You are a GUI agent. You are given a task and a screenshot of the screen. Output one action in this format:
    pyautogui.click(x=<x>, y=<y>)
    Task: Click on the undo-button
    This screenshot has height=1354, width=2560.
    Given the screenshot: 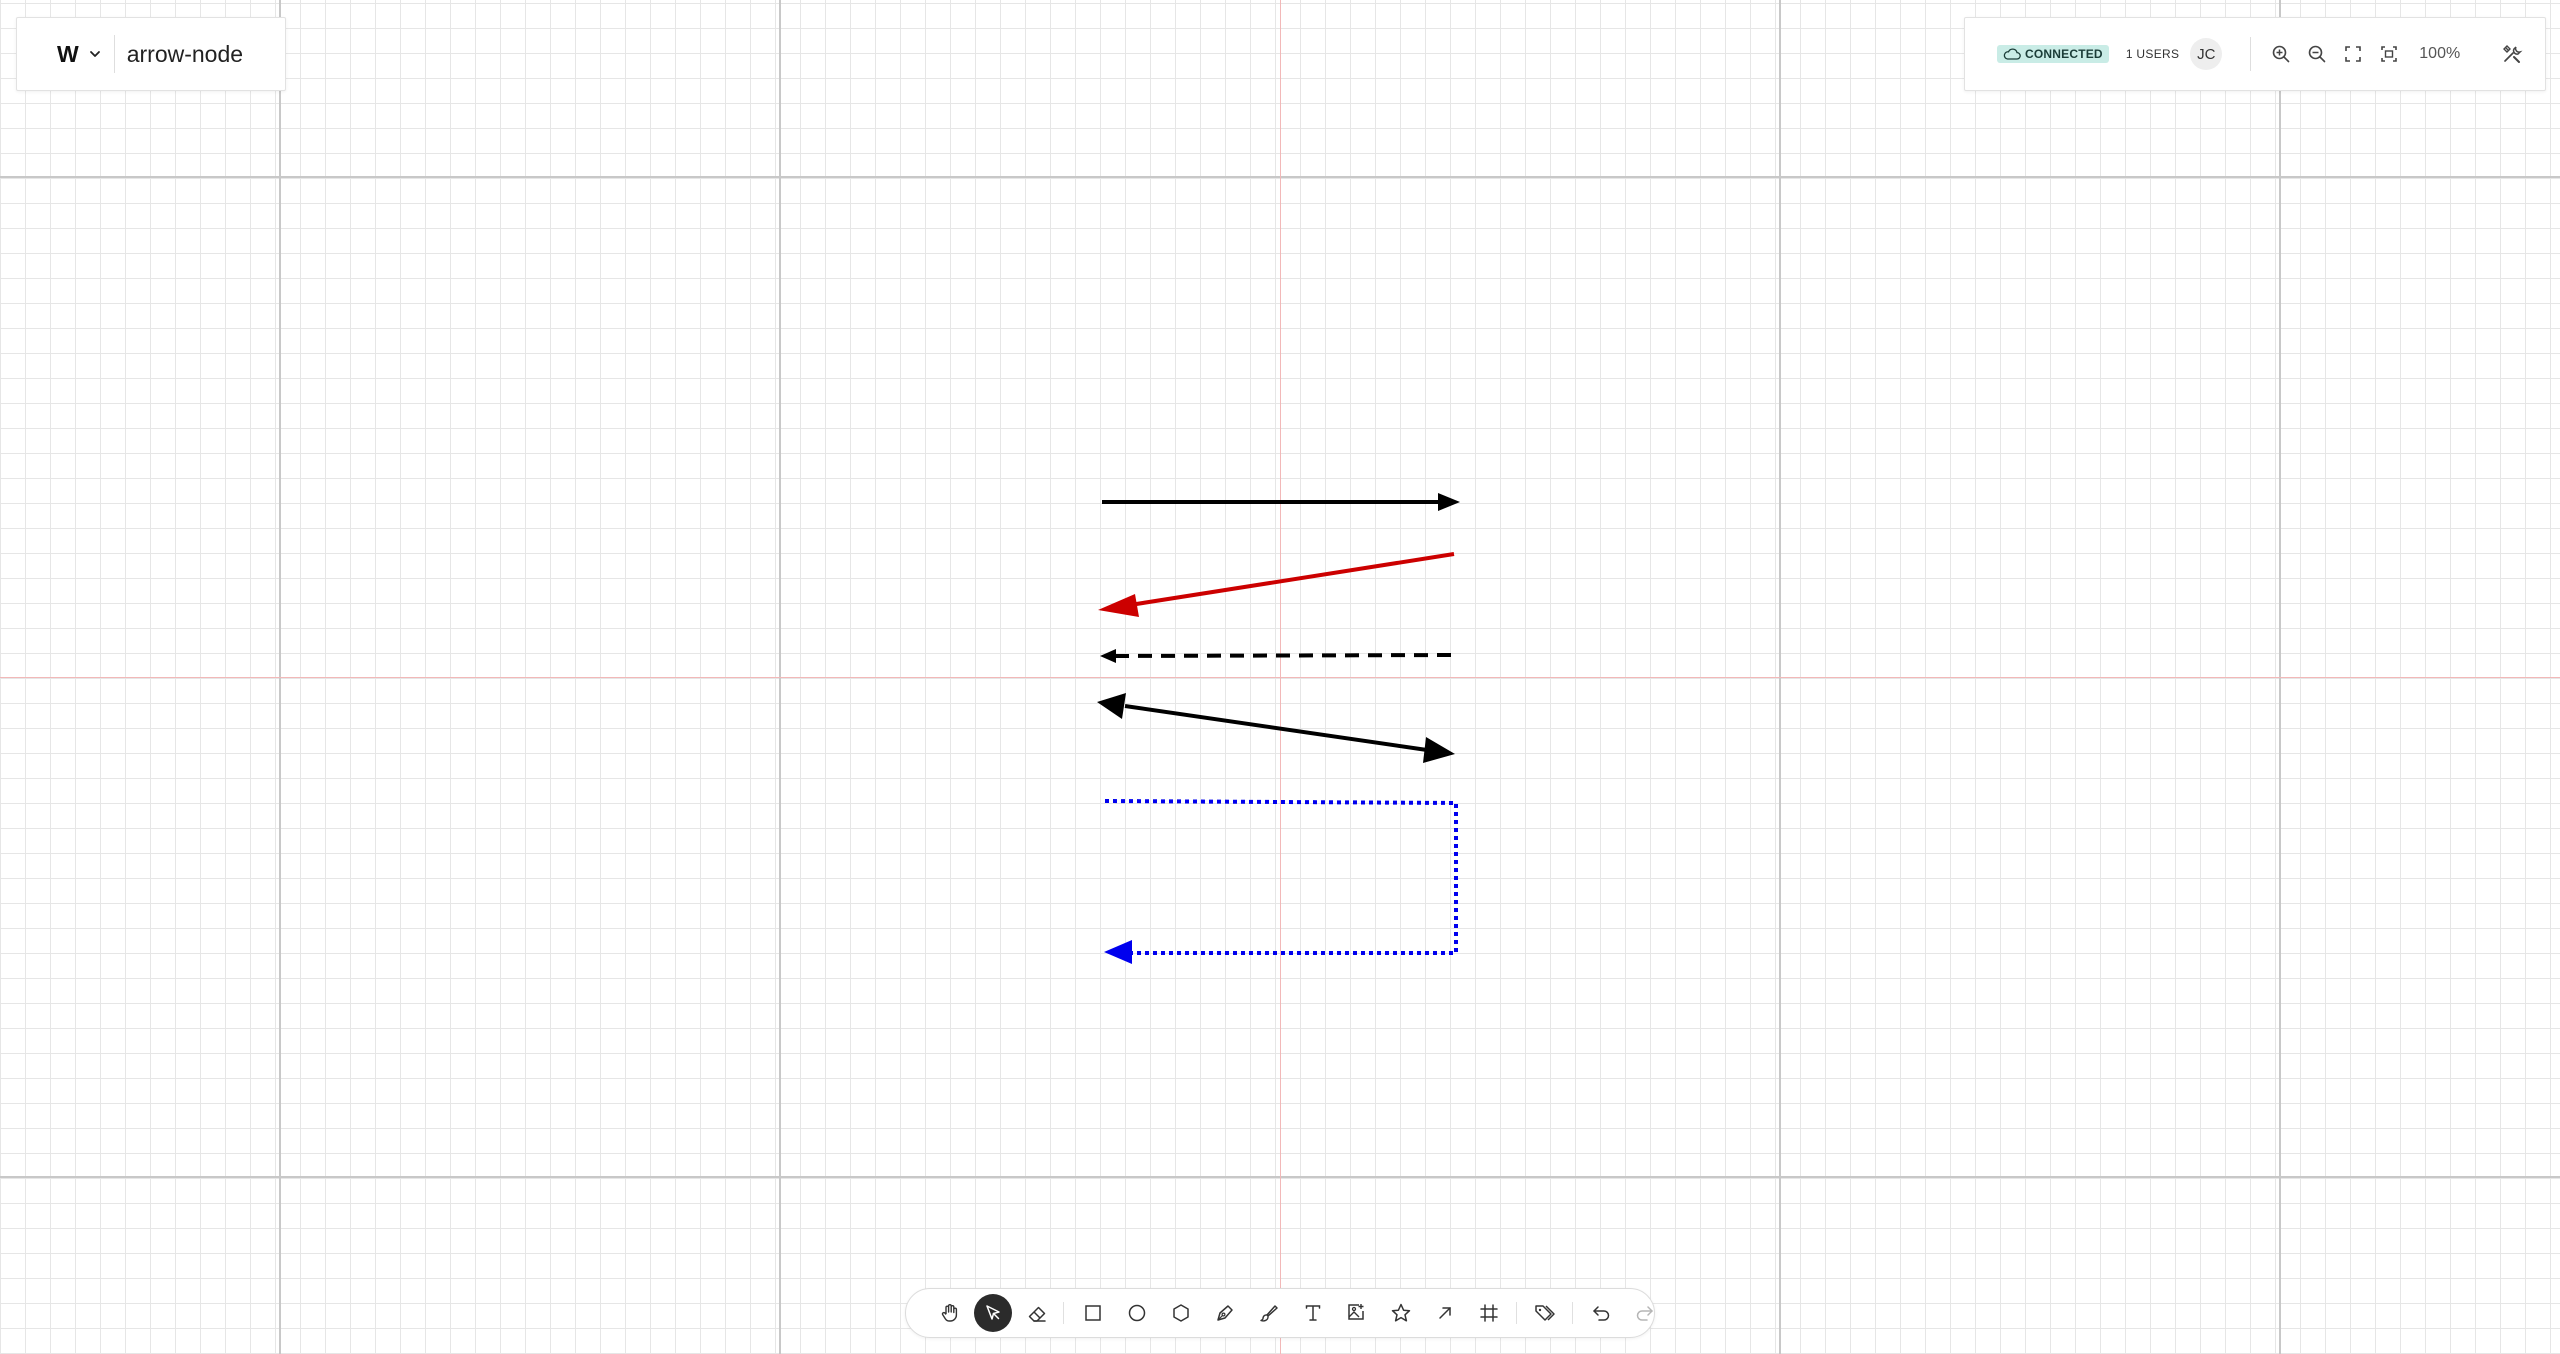 What is the action you would take?
    pyautogui.click(x=1601, y=1313)
    